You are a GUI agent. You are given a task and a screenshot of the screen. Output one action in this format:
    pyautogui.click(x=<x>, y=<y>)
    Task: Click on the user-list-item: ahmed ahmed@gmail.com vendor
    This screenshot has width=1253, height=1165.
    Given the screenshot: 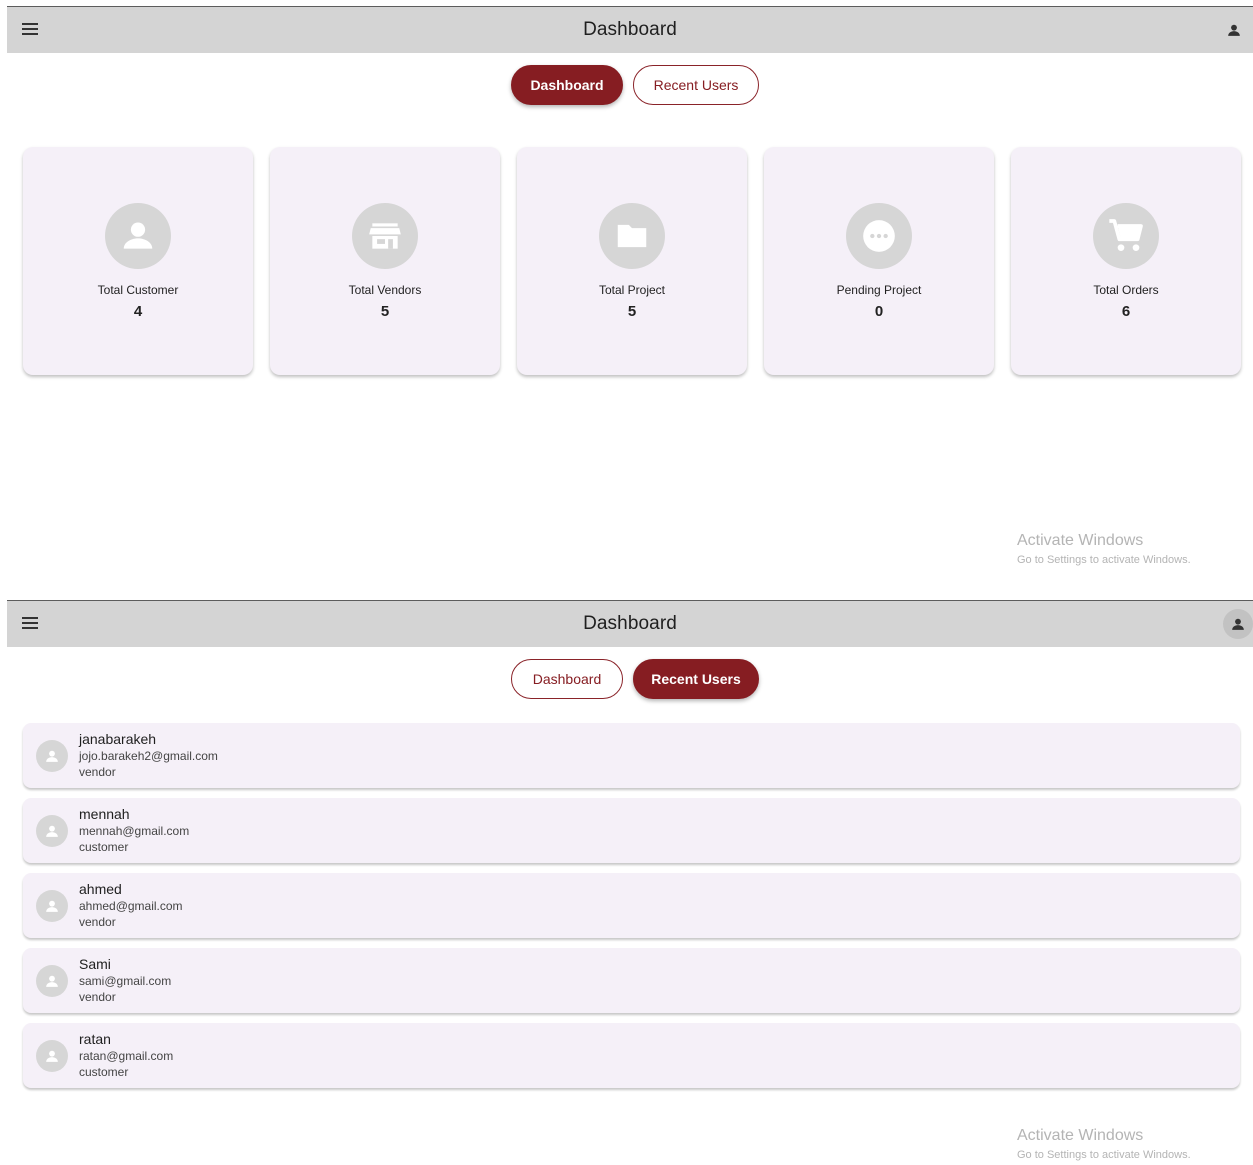 What is the action you would take?
    pyautogui.click(x=631, y=905)
    